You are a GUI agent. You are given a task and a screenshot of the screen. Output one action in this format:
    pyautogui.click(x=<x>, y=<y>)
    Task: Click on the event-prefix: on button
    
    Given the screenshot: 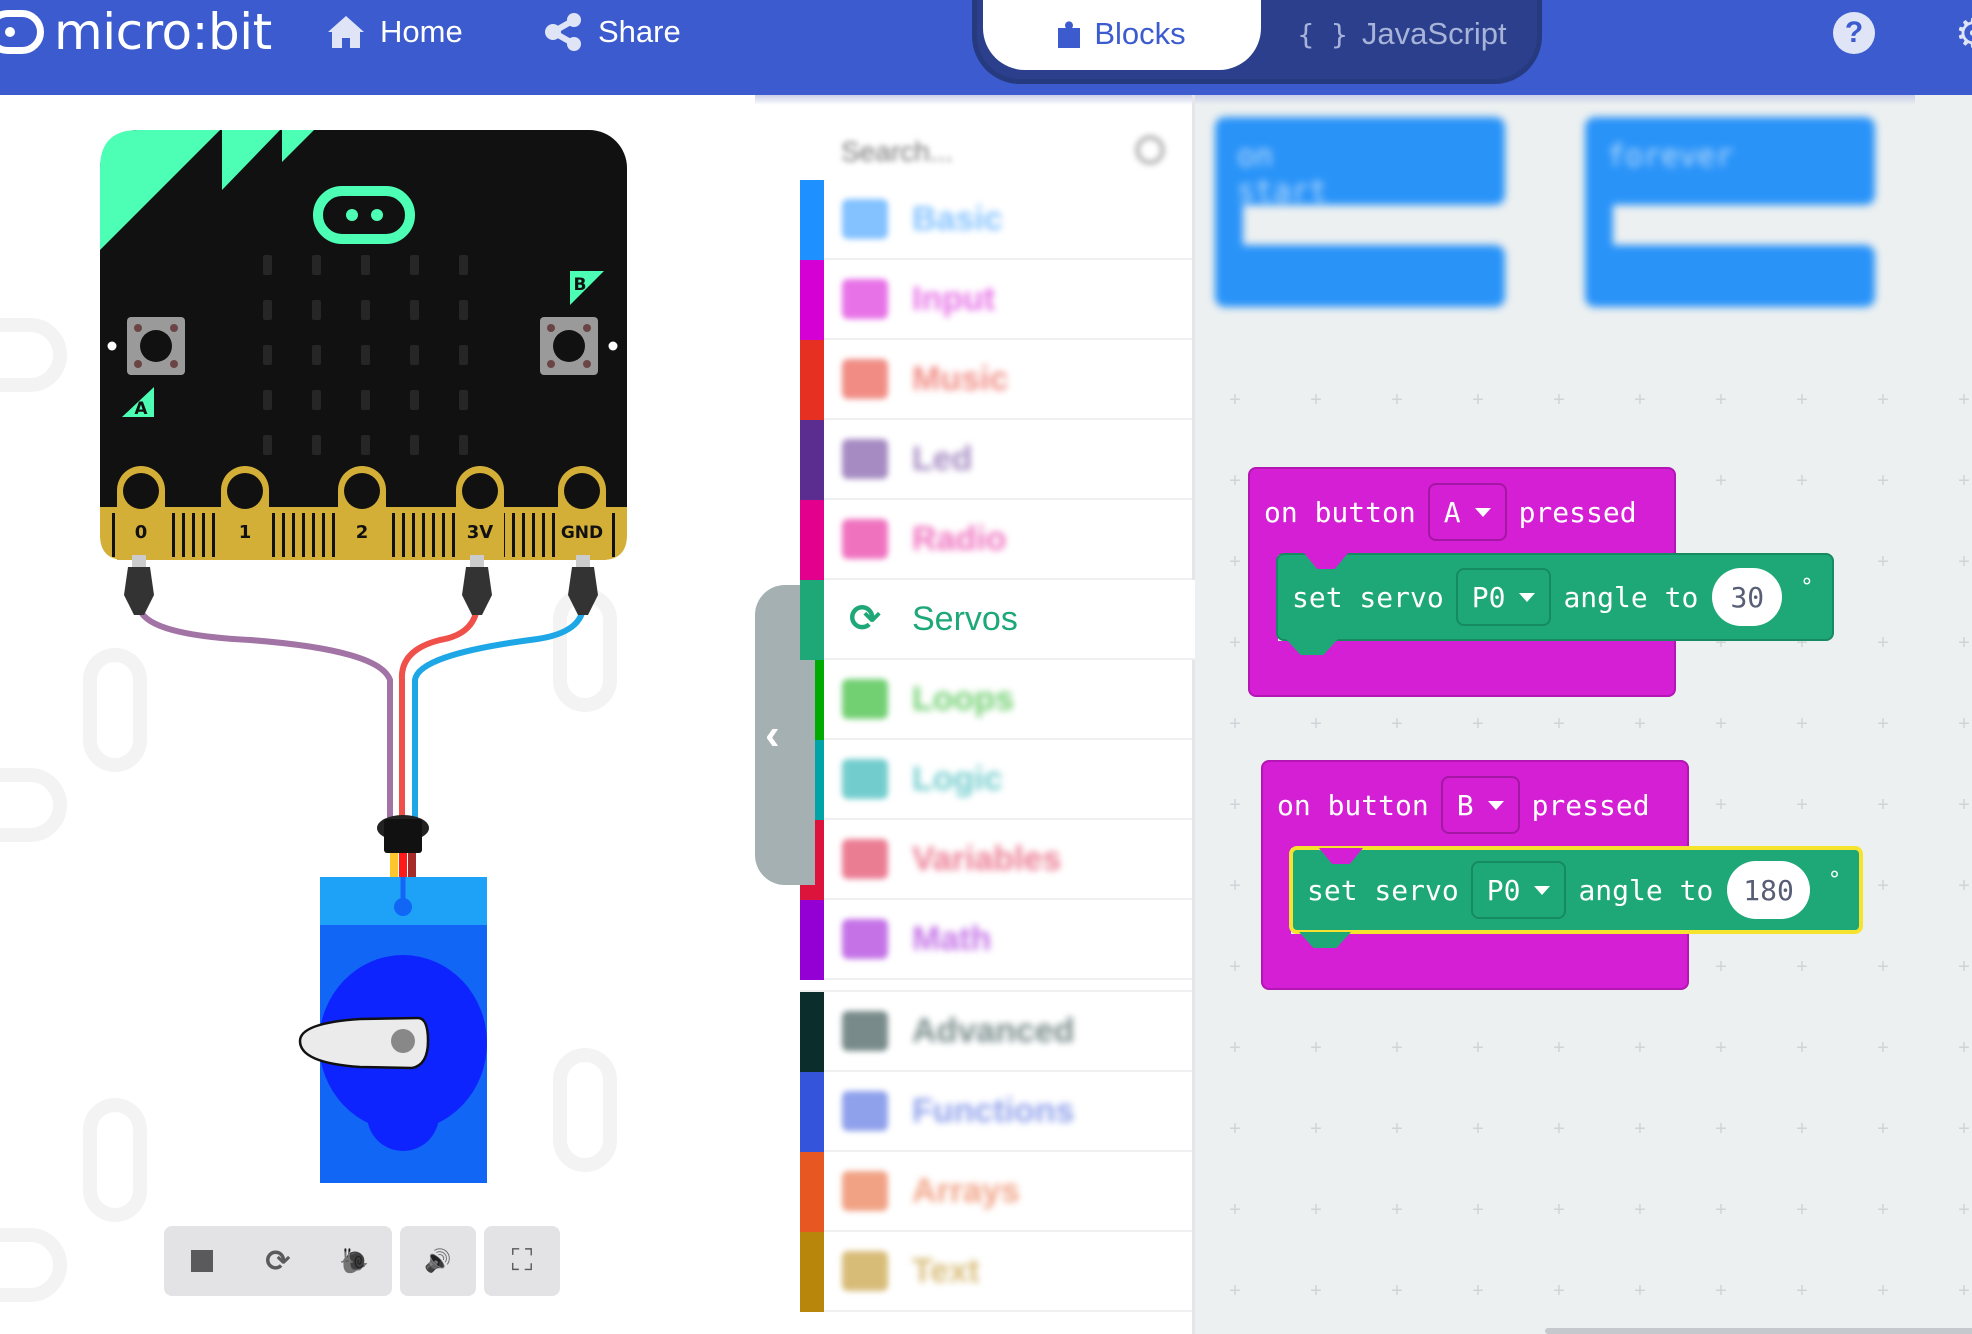 What is the action you would take?
    pyautogui.click(x=1353, y=805)
    